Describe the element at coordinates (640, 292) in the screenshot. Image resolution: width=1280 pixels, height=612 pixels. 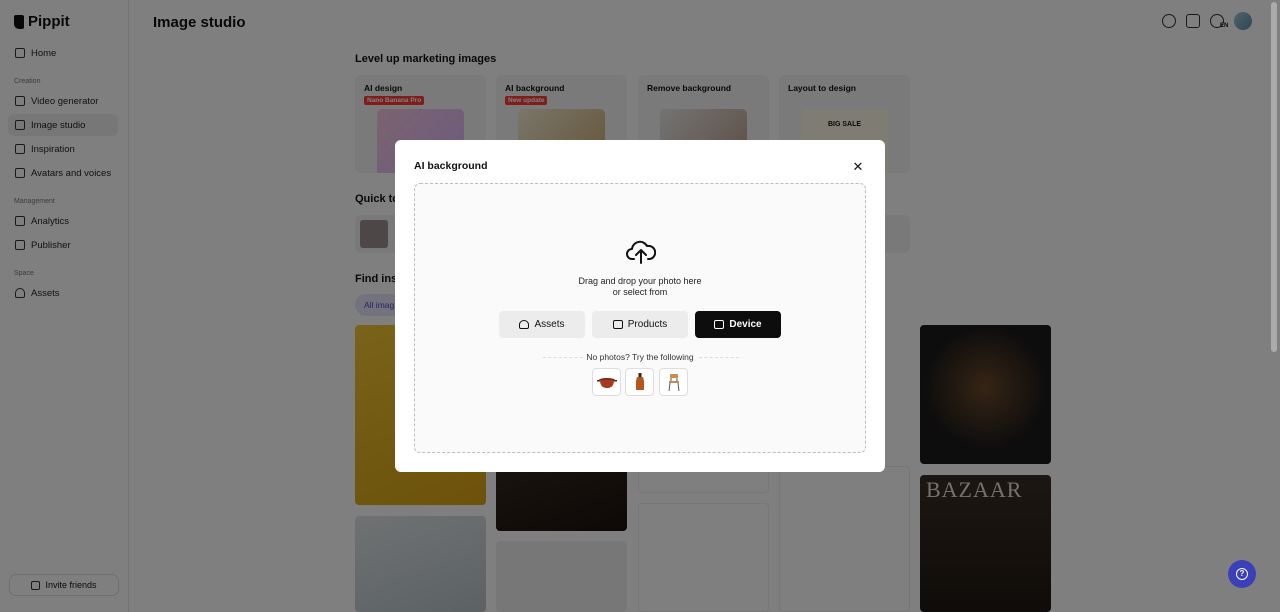
I see `drop-instruction-secondary: or select from` at that location.